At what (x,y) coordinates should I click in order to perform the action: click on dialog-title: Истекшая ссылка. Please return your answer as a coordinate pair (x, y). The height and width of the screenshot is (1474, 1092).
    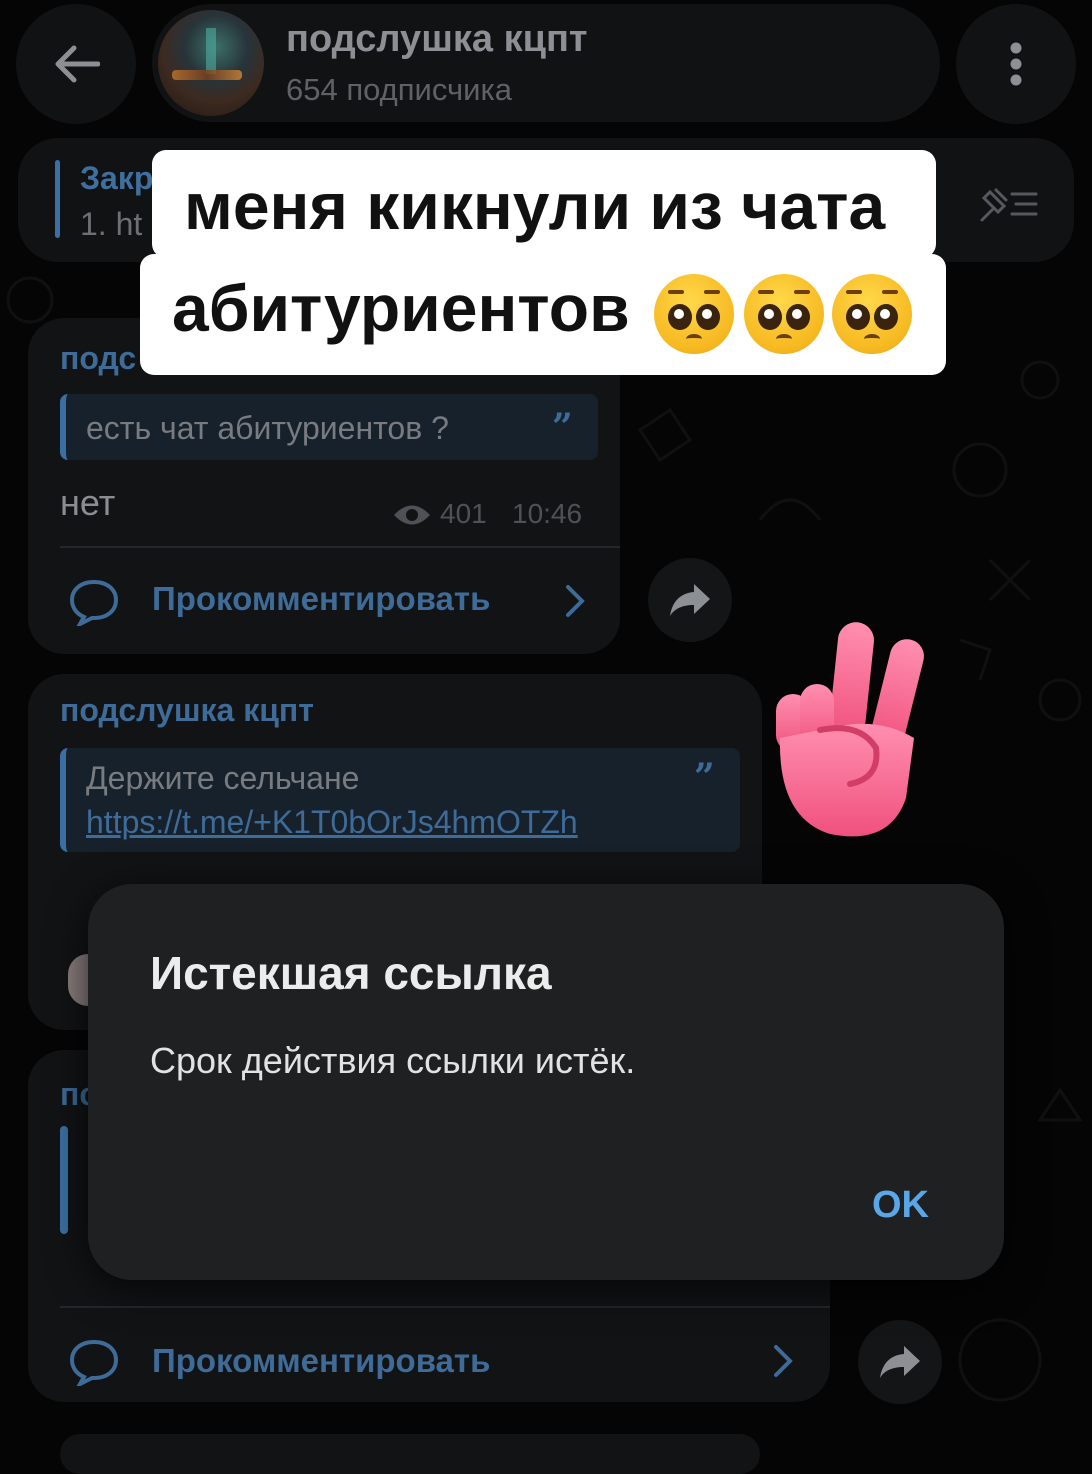
    Looking at the image, I should click on (351, 973).